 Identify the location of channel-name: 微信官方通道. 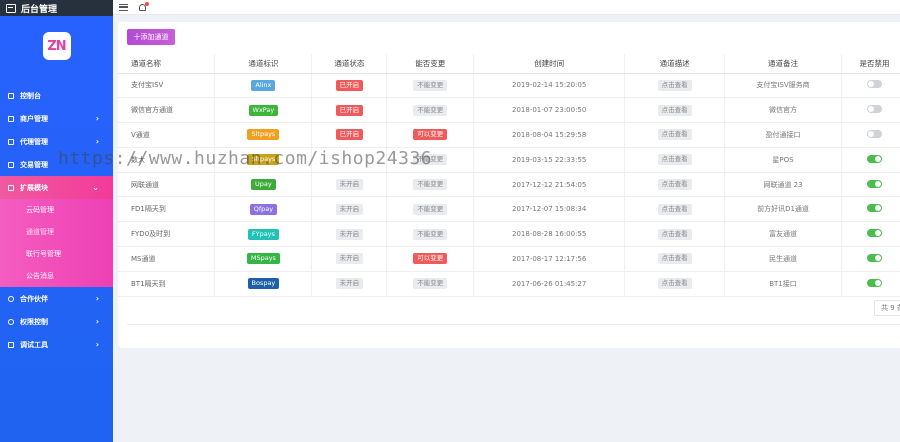
(167, 110).